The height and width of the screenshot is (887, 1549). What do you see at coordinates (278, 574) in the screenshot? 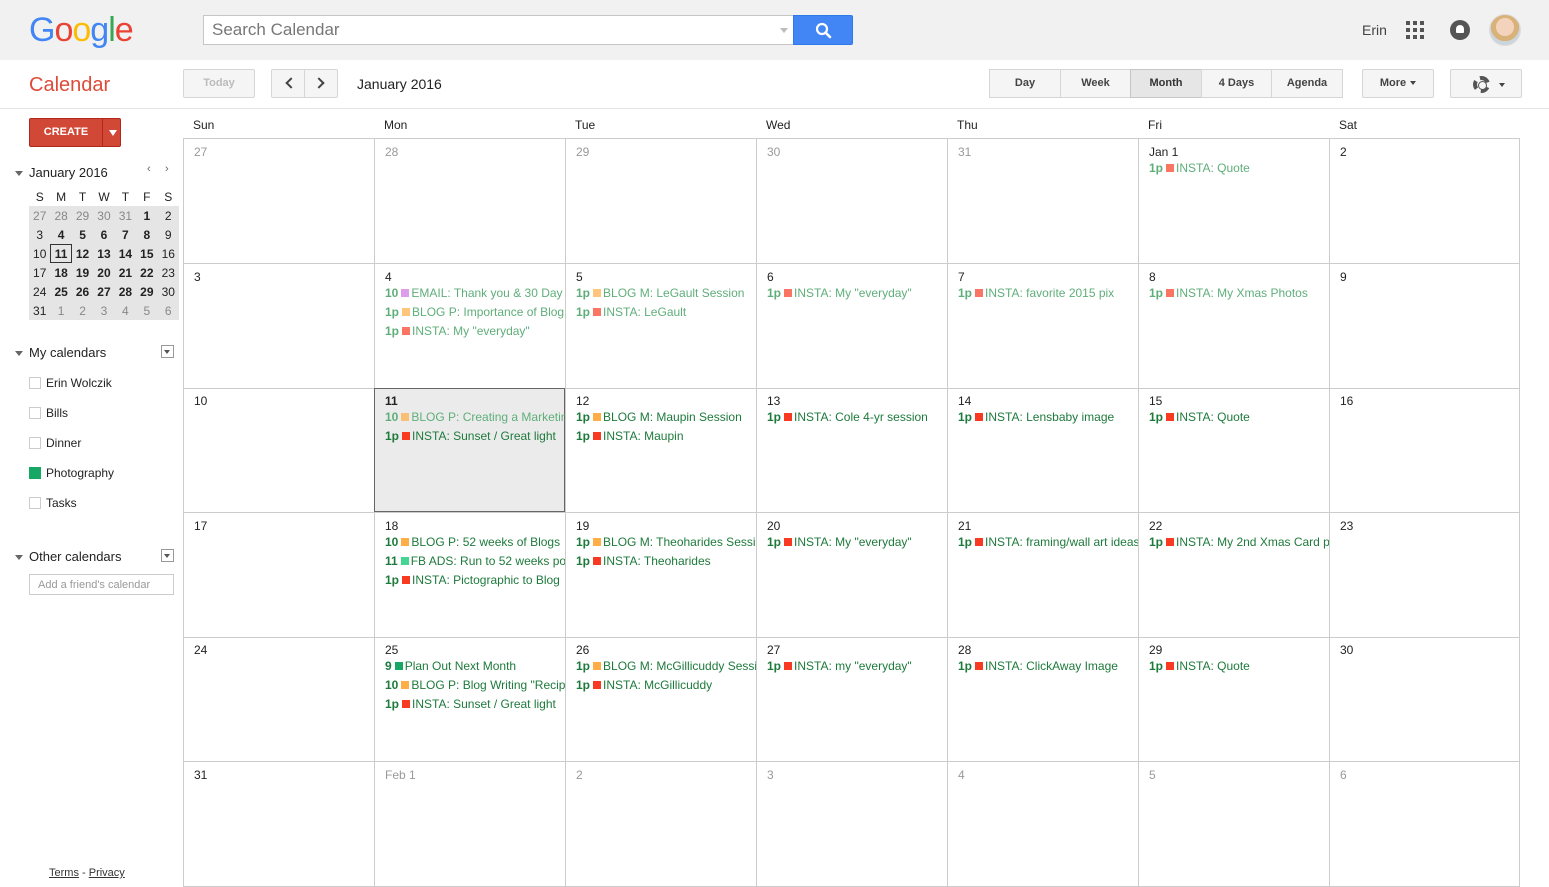
I see `day-cell: 17` at bounding box center [278, 574].